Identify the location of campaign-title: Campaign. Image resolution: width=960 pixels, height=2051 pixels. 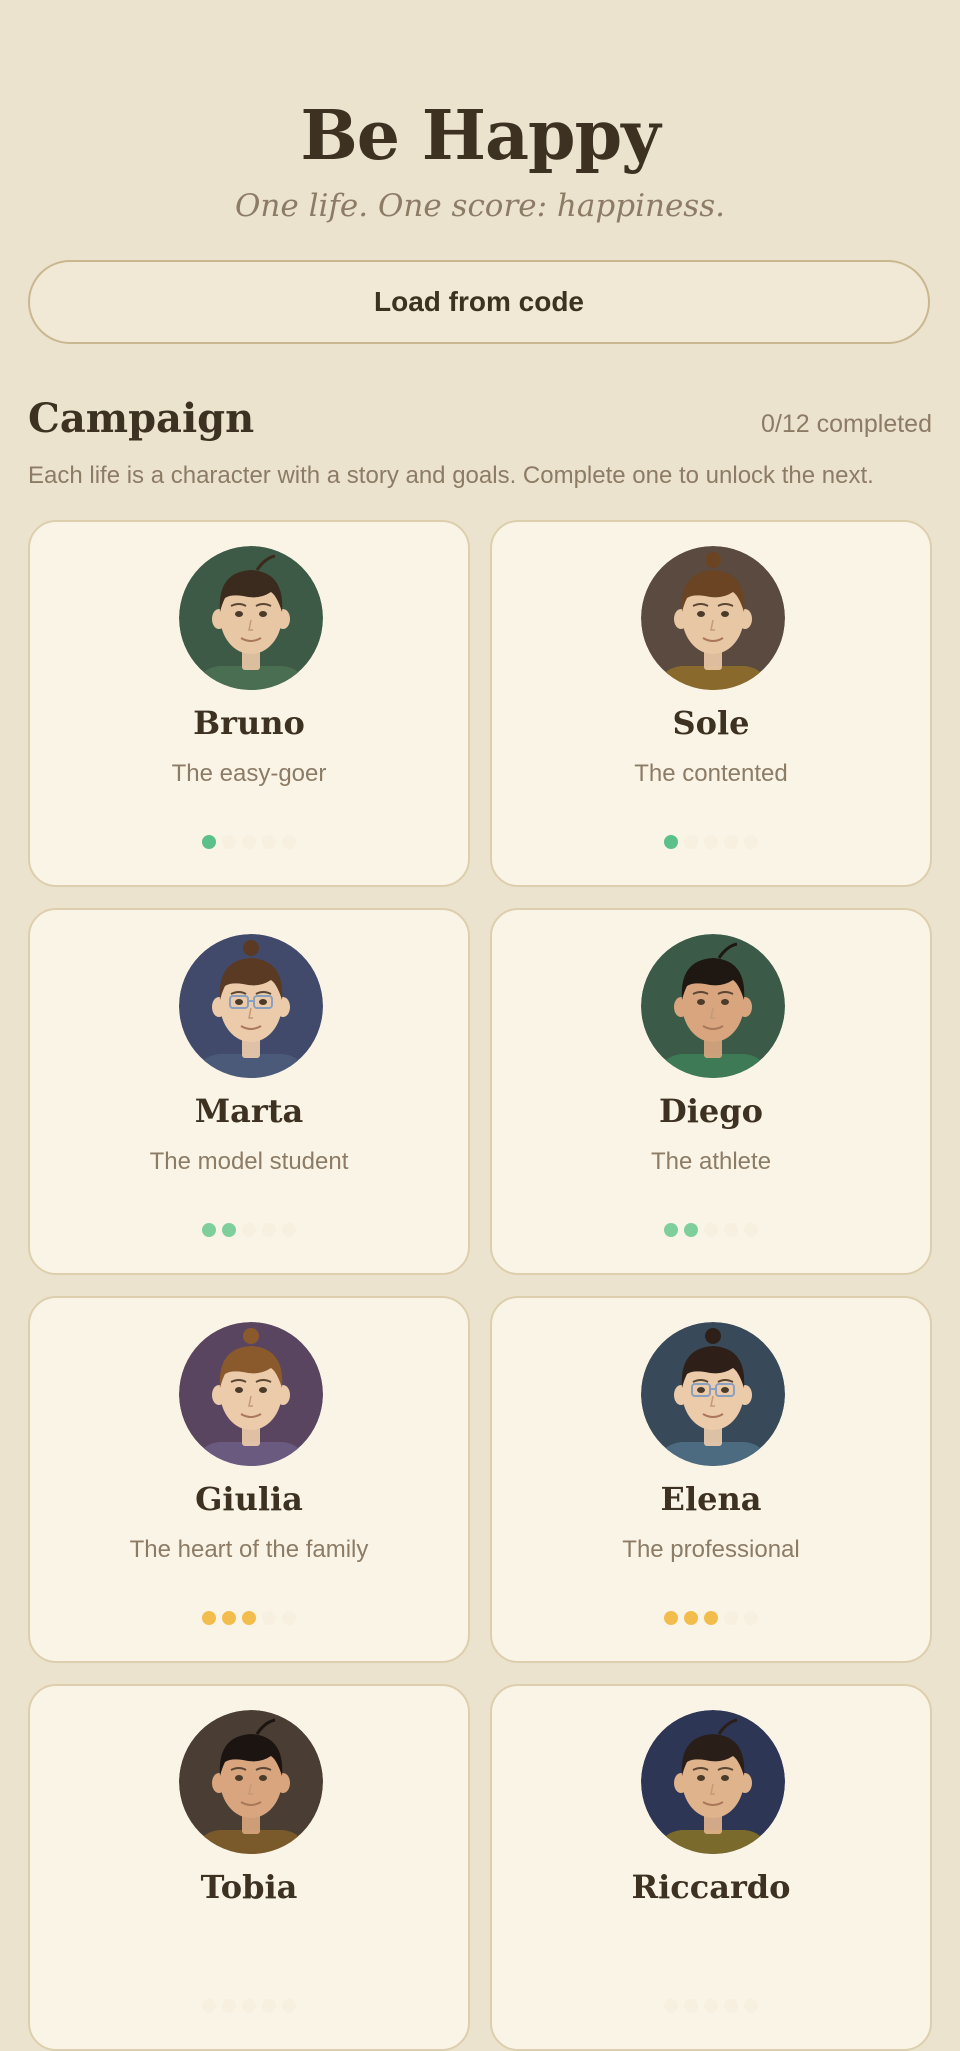
(141, 418).